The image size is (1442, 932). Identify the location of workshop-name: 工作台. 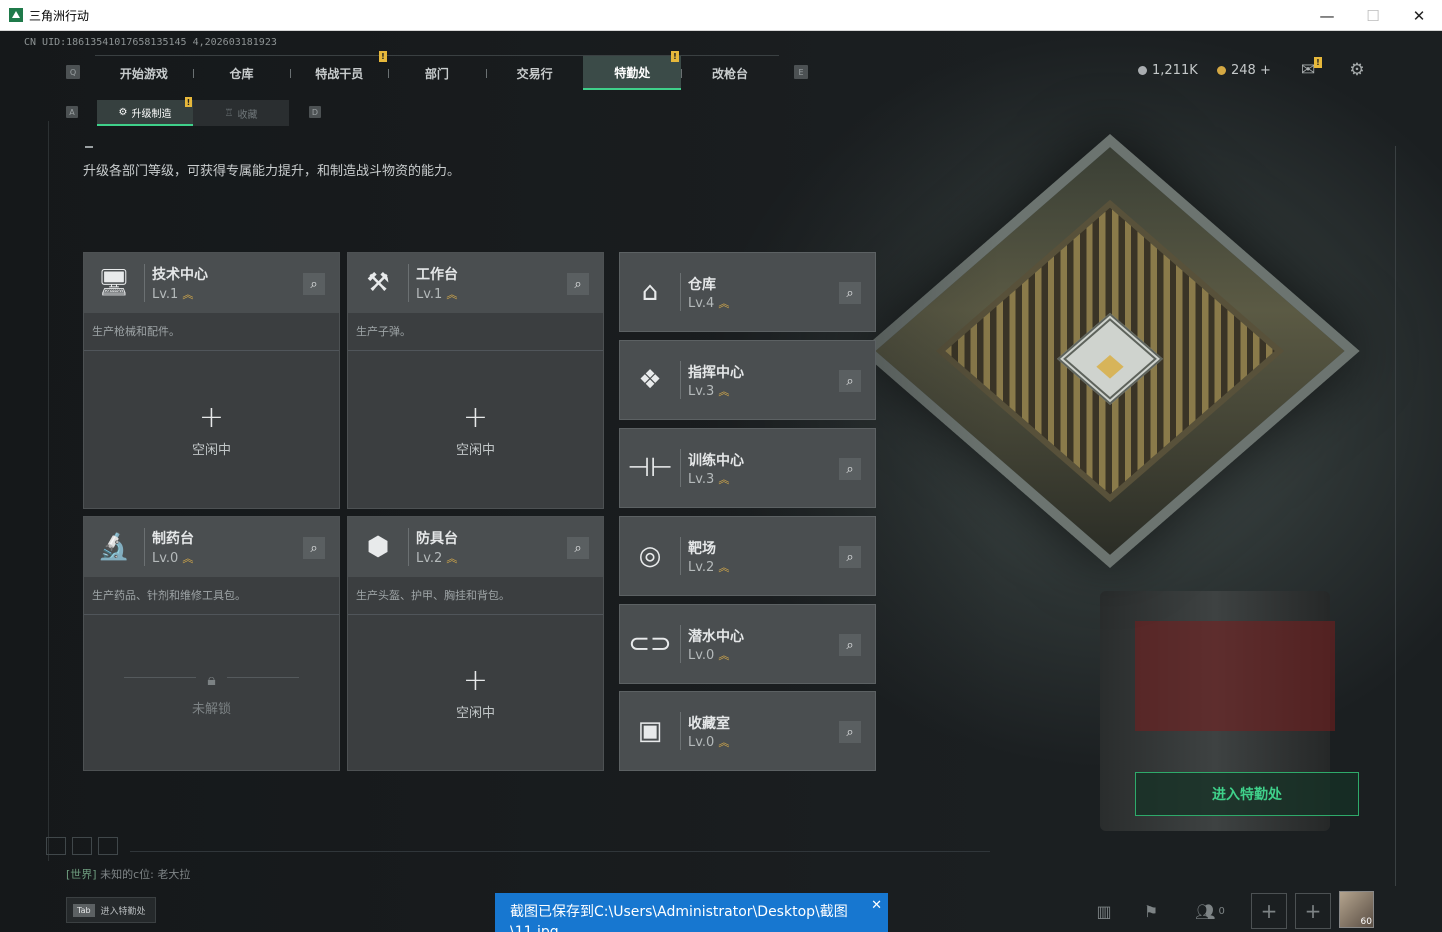
(437, 275).